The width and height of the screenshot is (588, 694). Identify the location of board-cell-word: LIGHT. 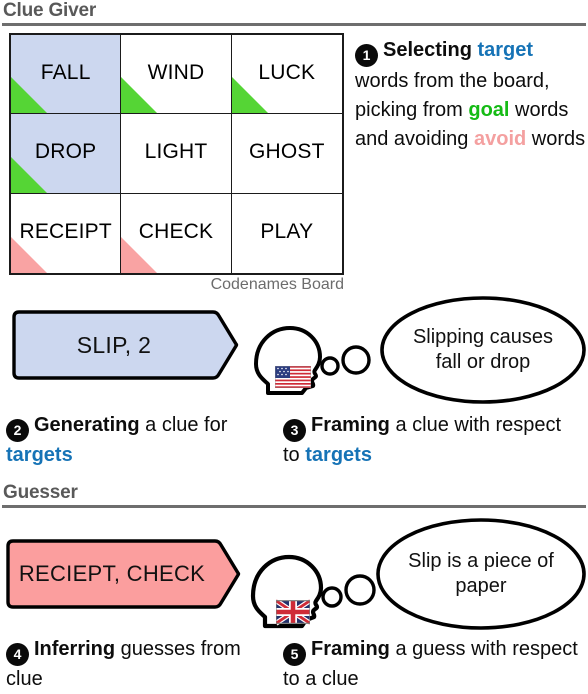
(176, 152).